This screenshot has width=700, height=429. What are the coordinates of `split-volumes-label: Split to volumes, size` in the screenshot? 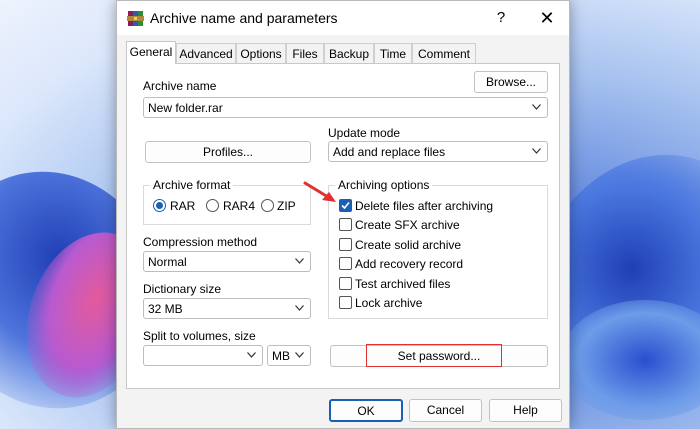 It's located at (199, 336).